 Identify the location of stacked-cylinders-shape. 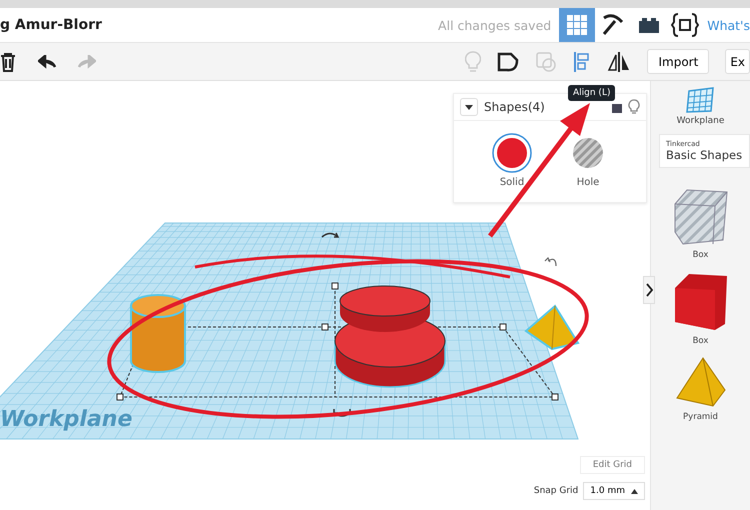
(390, 337).